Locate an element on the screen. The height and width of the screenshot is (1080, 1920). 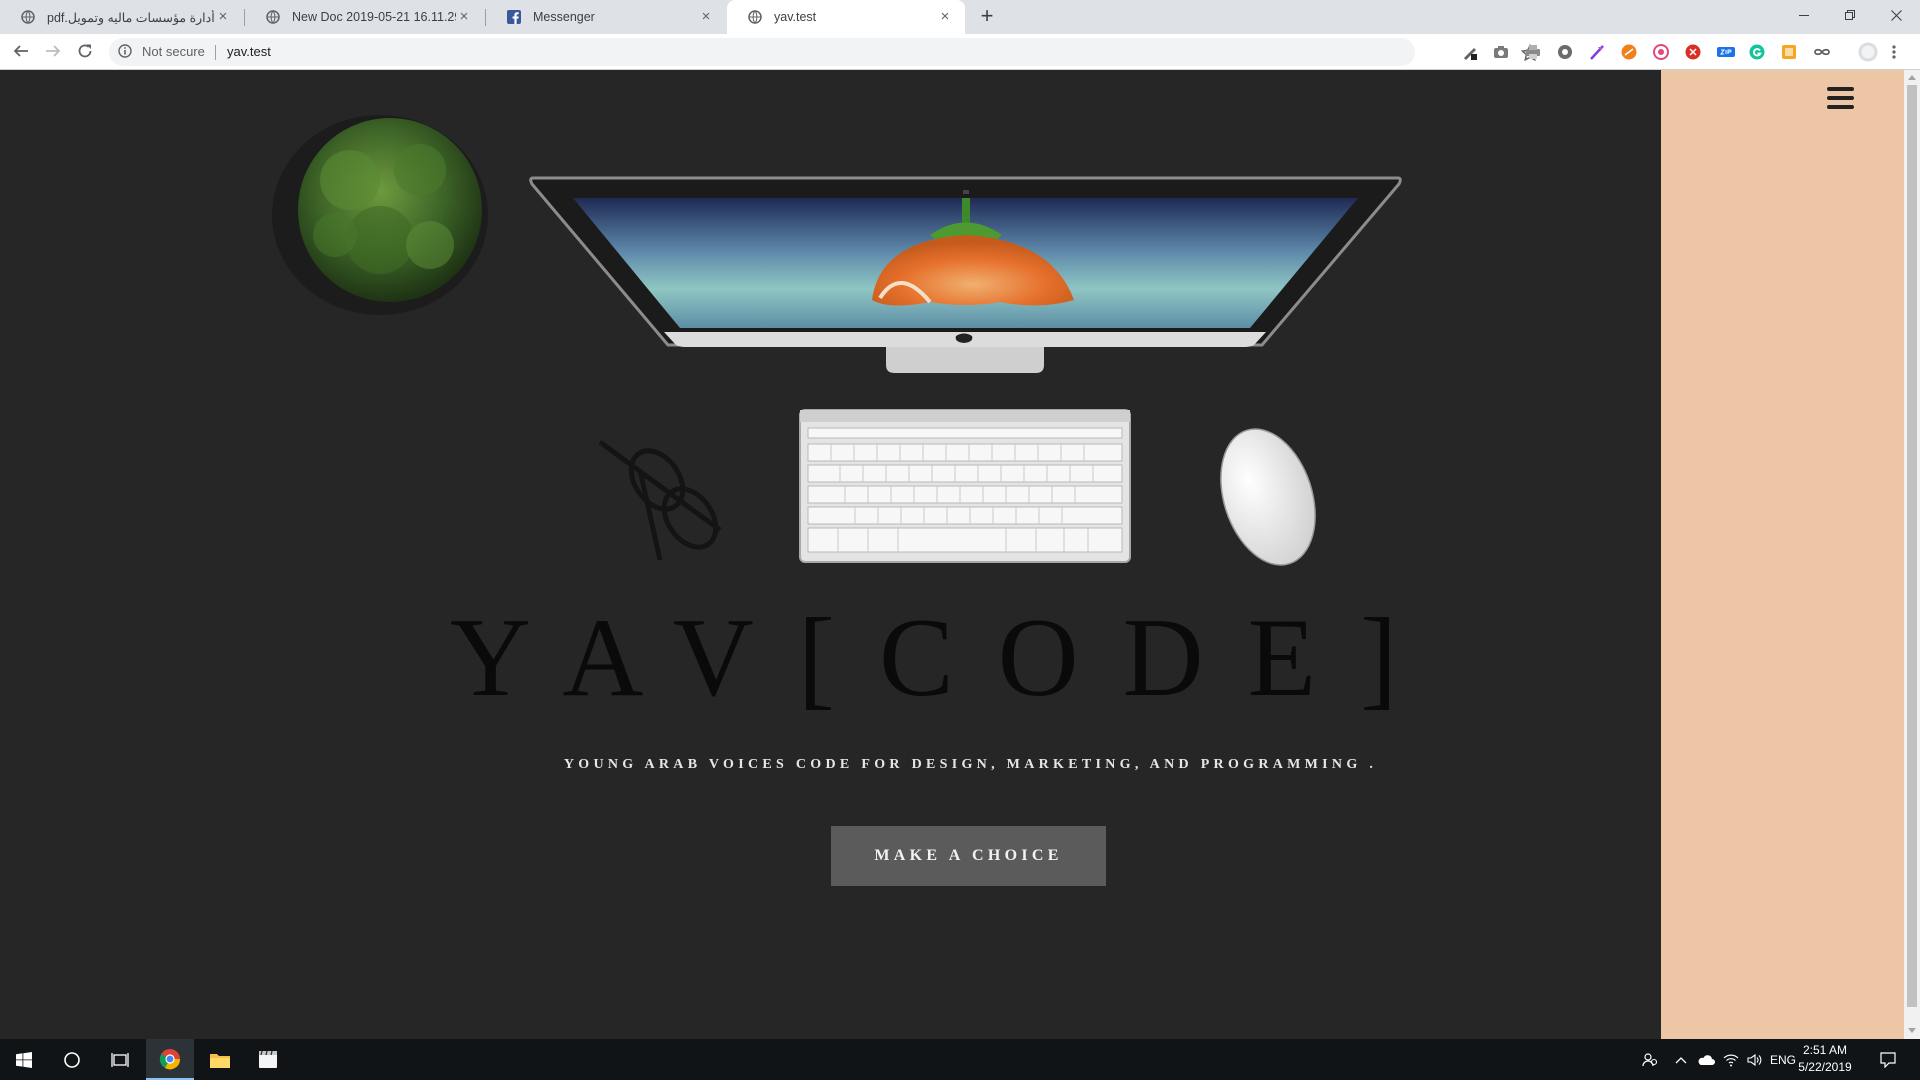
new-tab-button: + is located at coordinates (987, 17).